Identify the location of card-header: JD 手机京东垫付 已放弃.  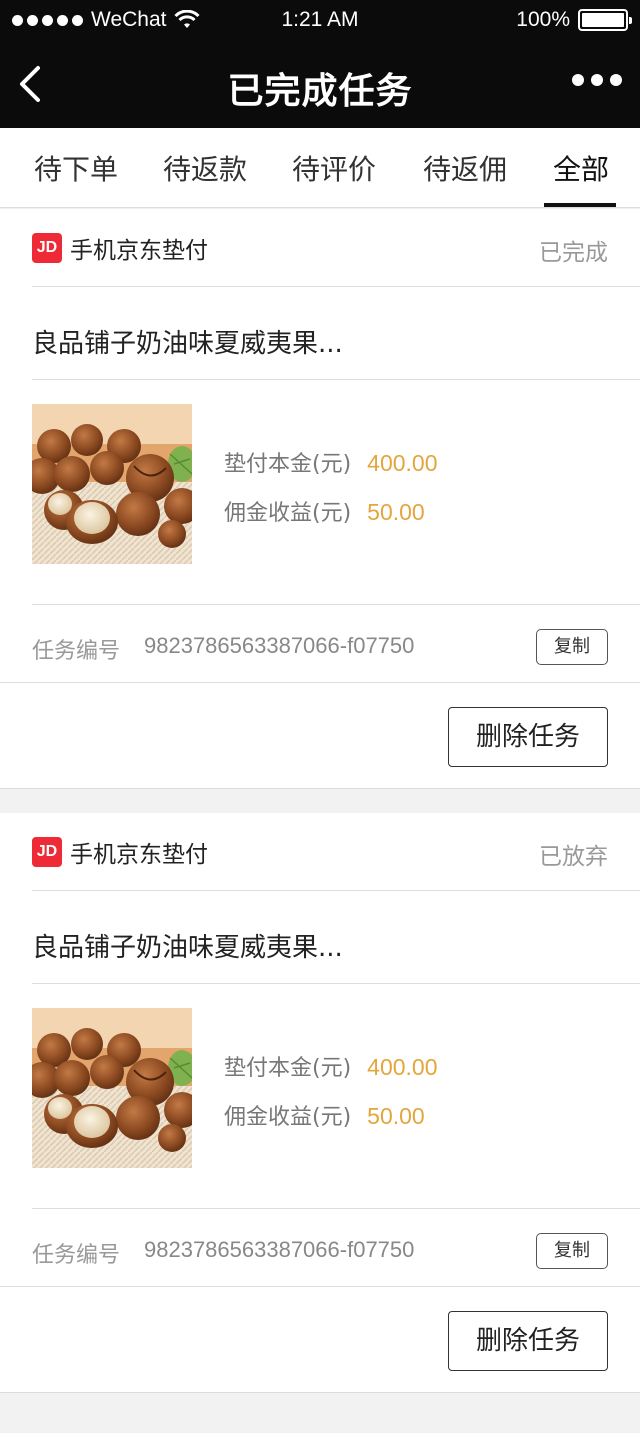
(336, 852).